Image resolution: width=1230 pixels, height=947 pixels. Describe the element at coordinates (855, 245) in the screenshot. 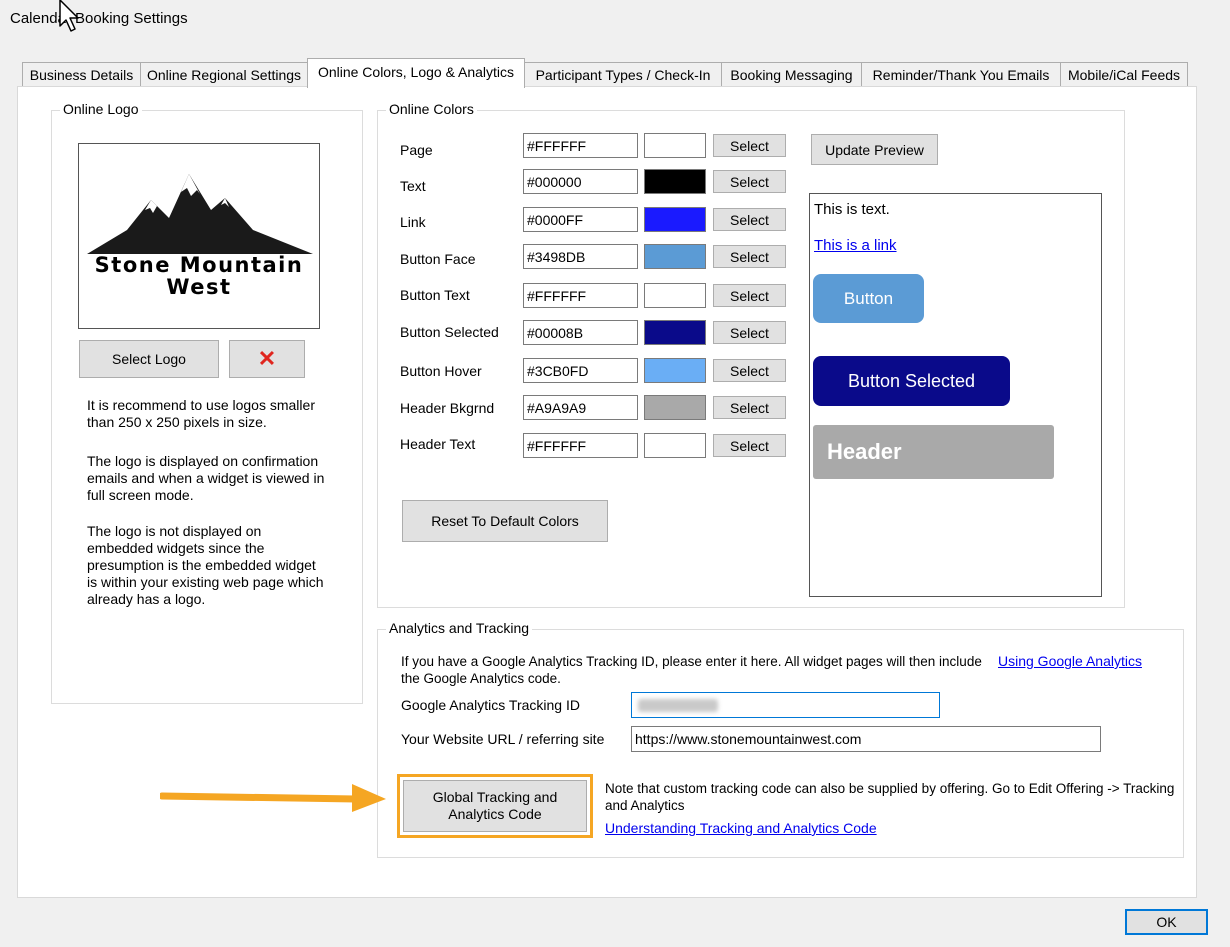

I see `preview-link: This is a link` at that location.